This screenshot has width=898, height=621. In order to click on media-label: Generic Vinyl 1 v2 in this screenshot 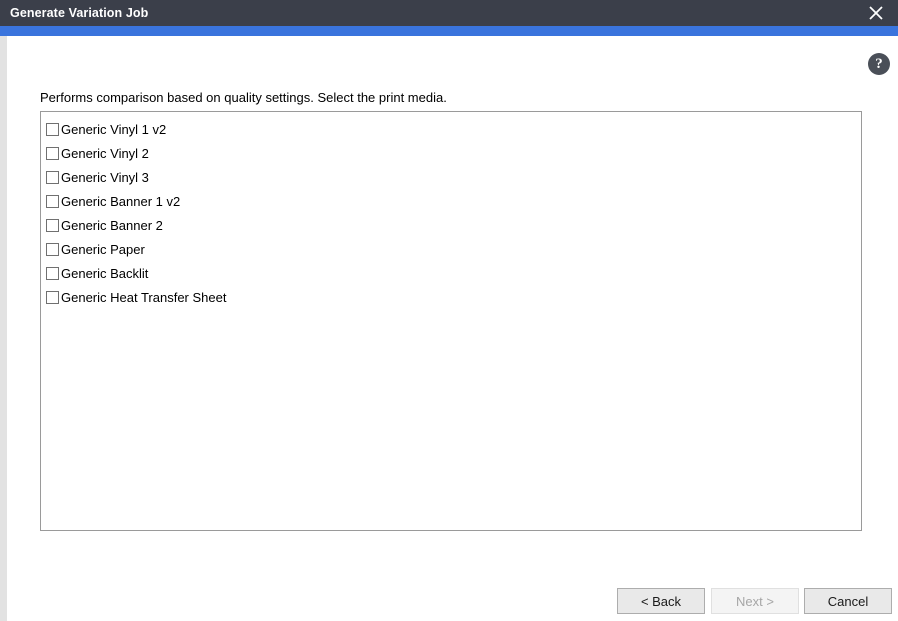, I will do `click(114, 129)`.